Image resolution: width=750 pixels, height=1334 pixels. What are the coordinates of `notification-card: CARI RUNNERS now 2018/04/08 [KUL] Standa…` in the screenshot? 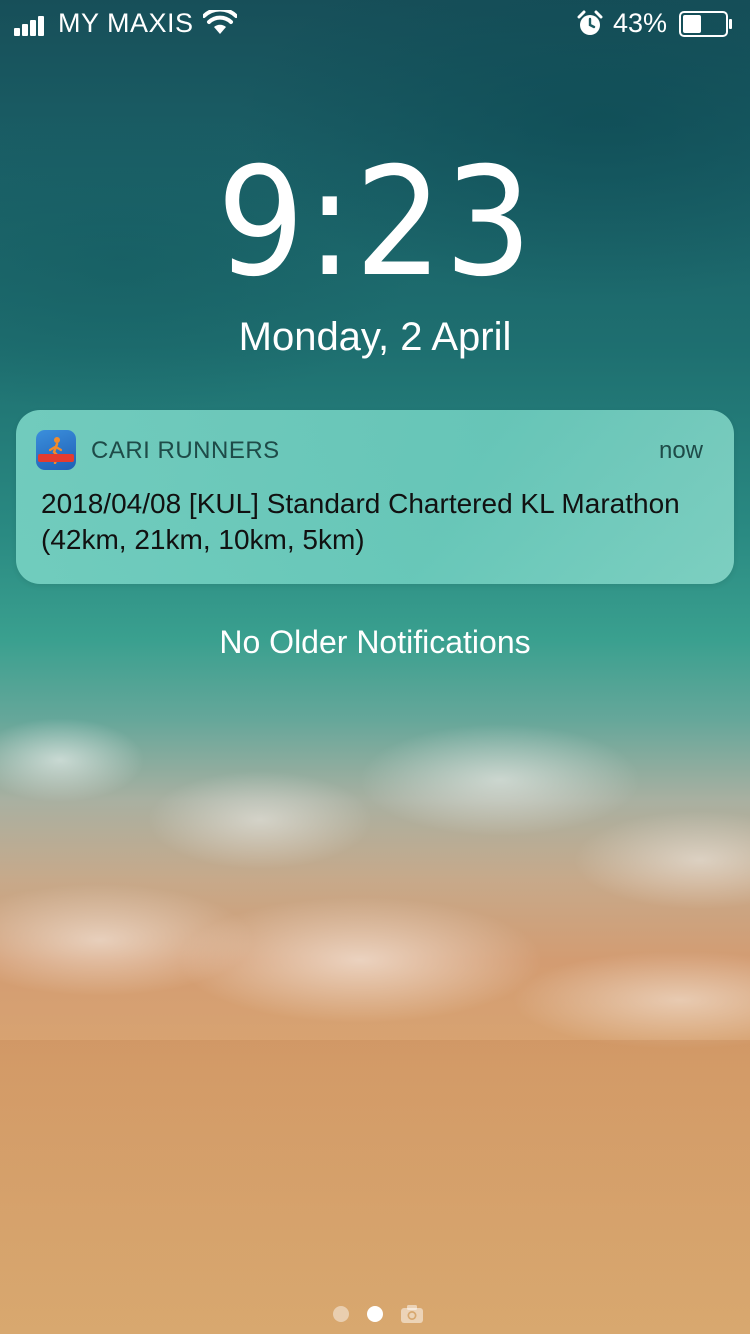 It's located at (375, 497).